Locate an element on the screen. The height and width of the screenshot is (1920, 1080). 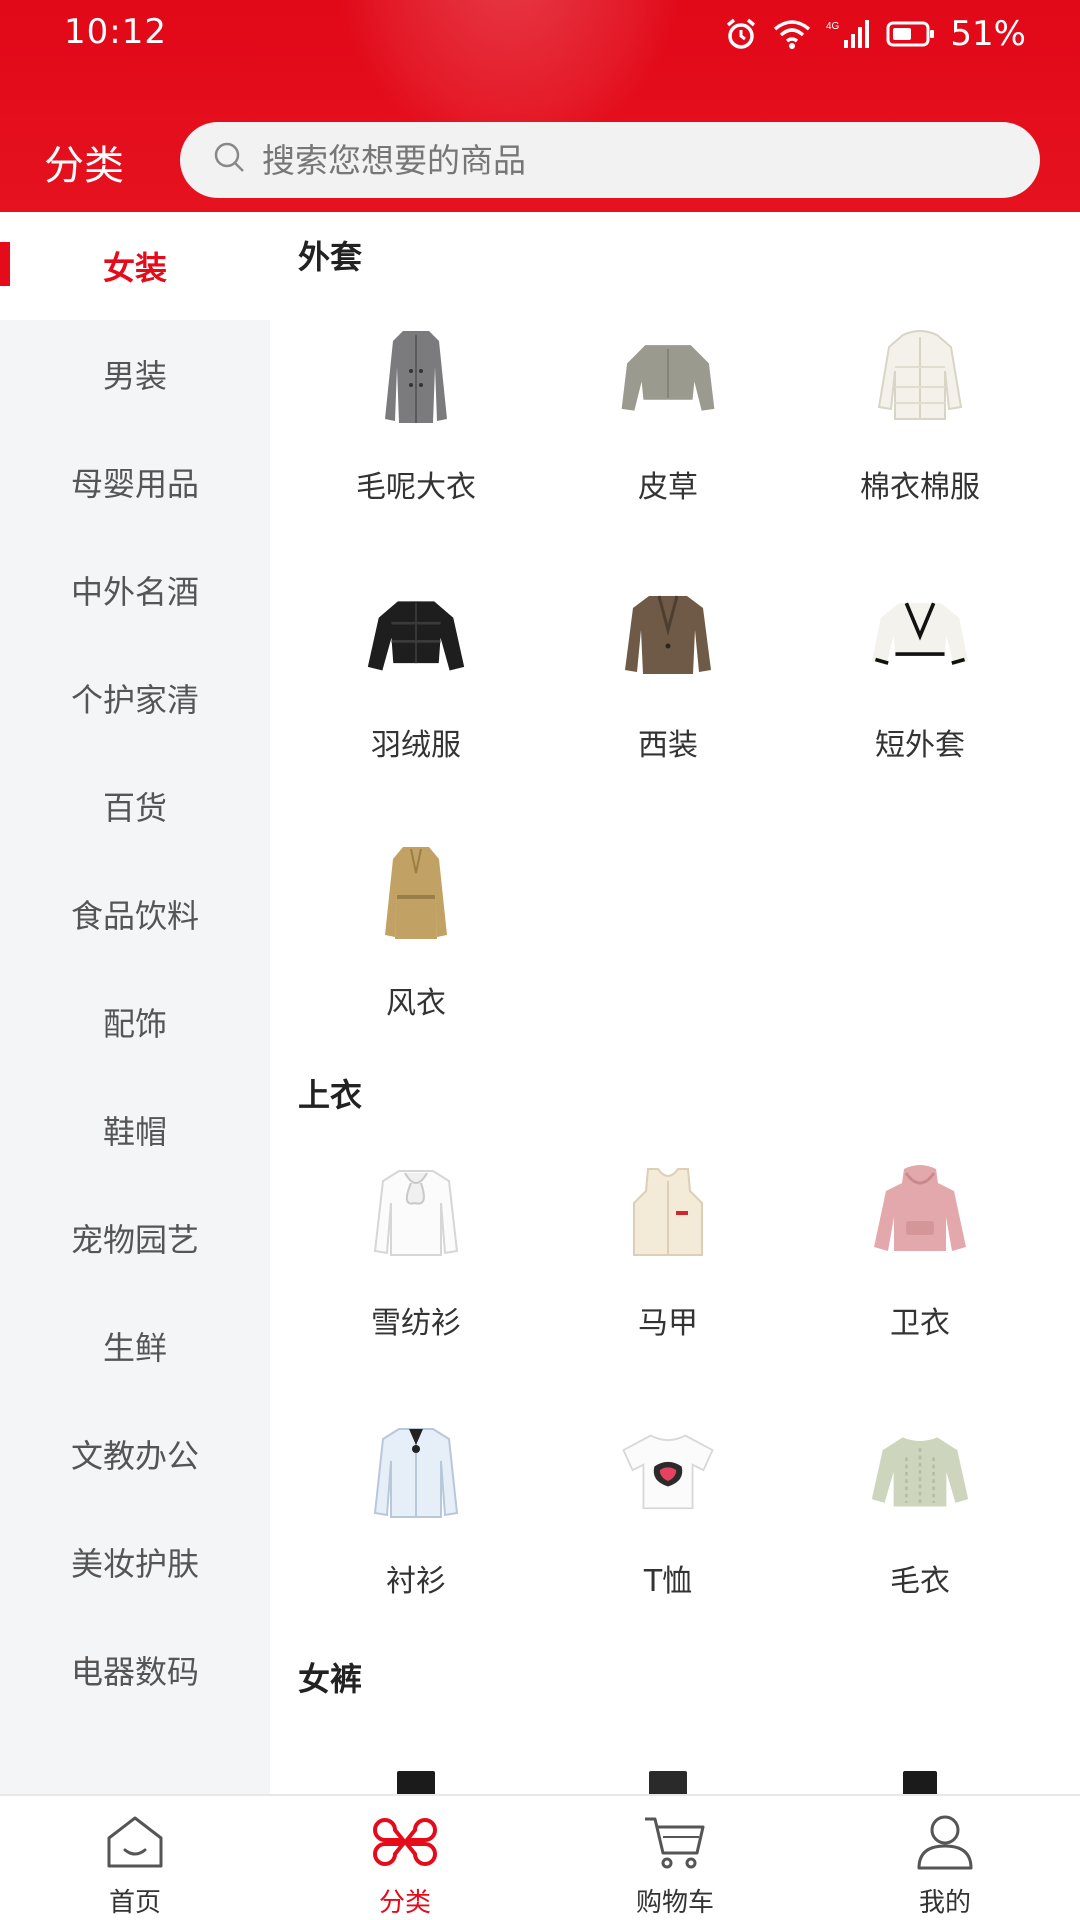
tshirt-icon is located at coordinates (668, 1471).